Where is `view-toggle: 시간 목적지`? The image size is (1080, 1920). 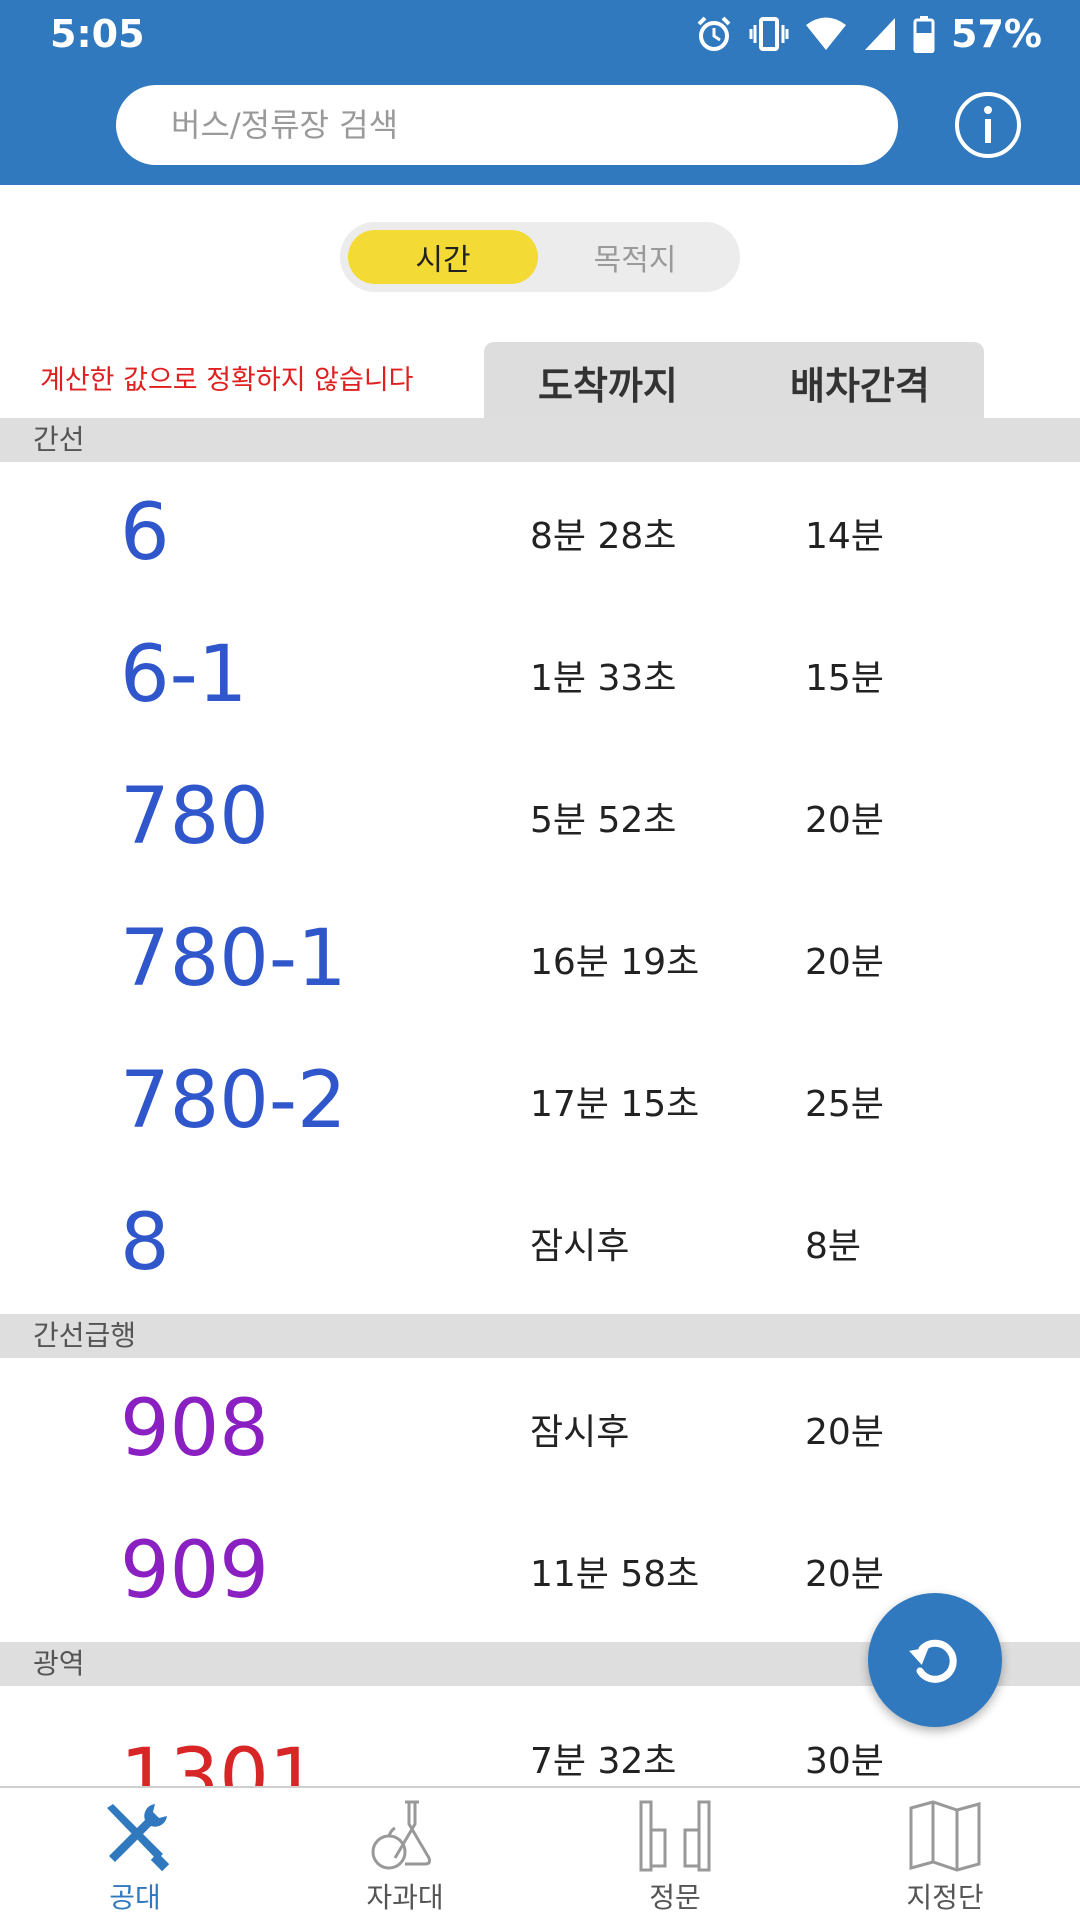 view-toggle: 시간 목적지 is located at coordinates (540, 257).